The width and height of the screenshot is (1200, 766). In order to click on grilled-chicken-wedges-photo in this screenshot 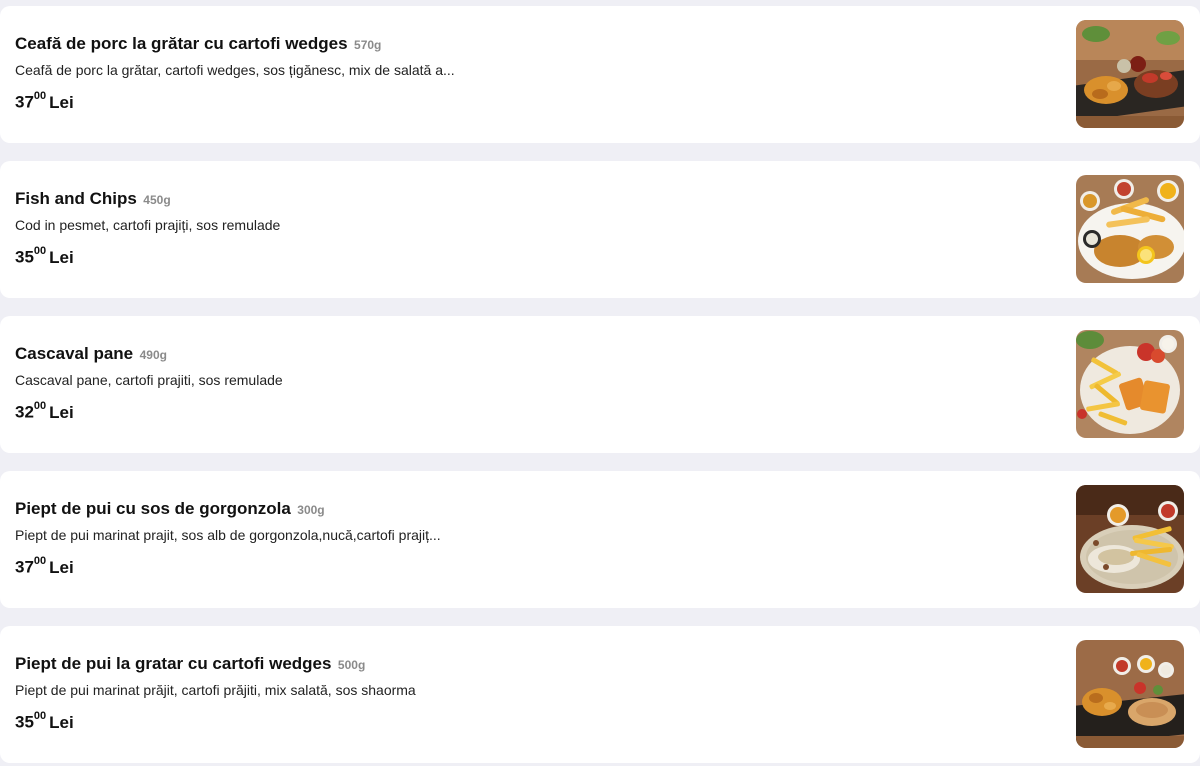, I will do `click(1130, 694)`.